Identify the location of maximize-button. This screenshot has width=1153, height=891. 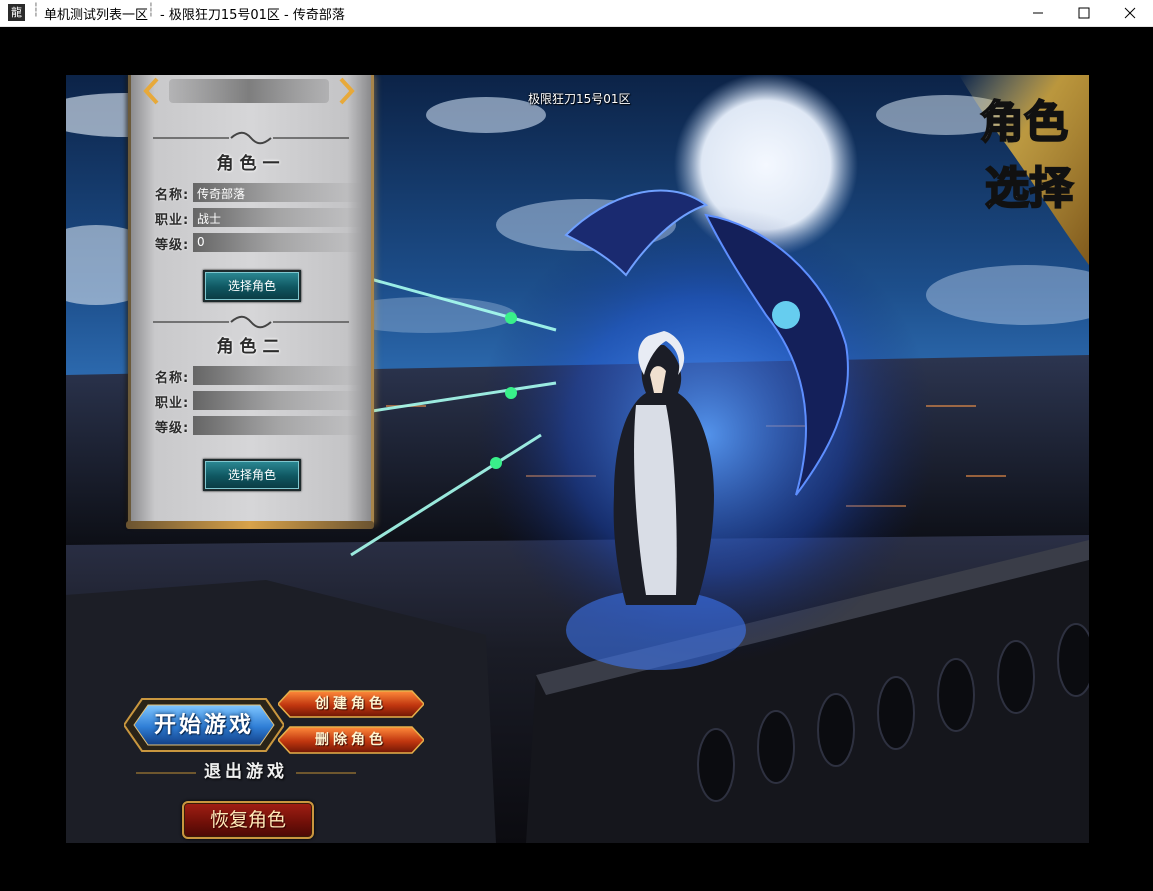
(1084, 13).